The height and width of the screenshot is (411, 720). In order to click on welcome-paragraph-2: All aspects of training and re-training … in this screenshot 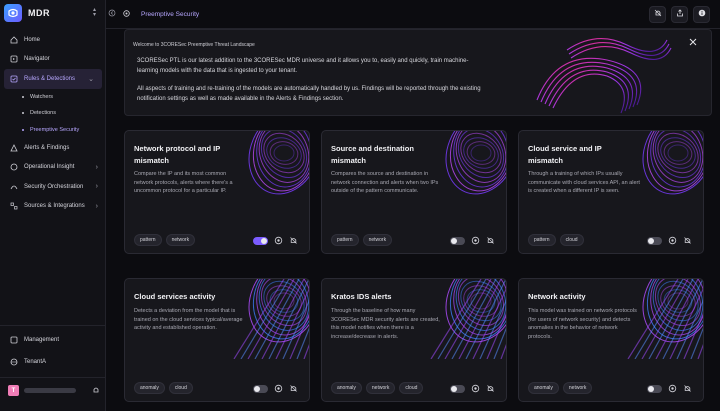, I will do `click(309, 94)`.